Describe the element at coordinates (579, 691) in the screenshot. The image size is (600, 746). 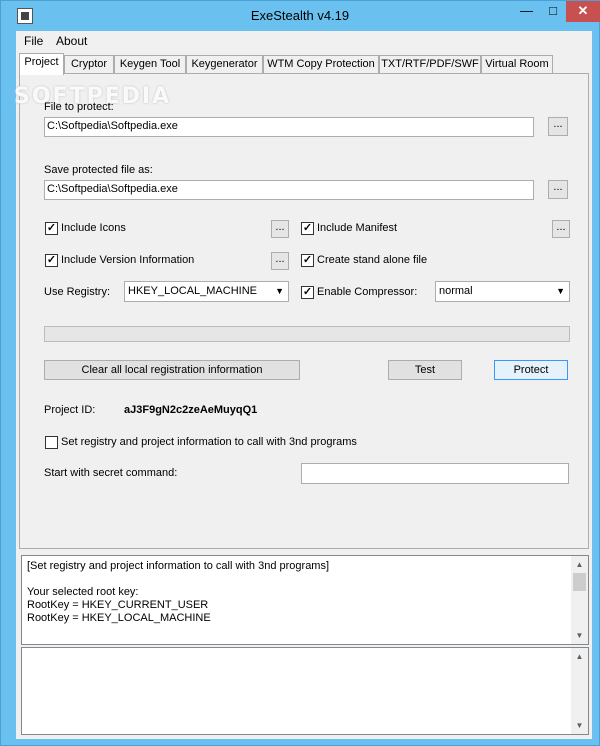
I see `secondary-scrollbar: ▲ ▼` at that location.